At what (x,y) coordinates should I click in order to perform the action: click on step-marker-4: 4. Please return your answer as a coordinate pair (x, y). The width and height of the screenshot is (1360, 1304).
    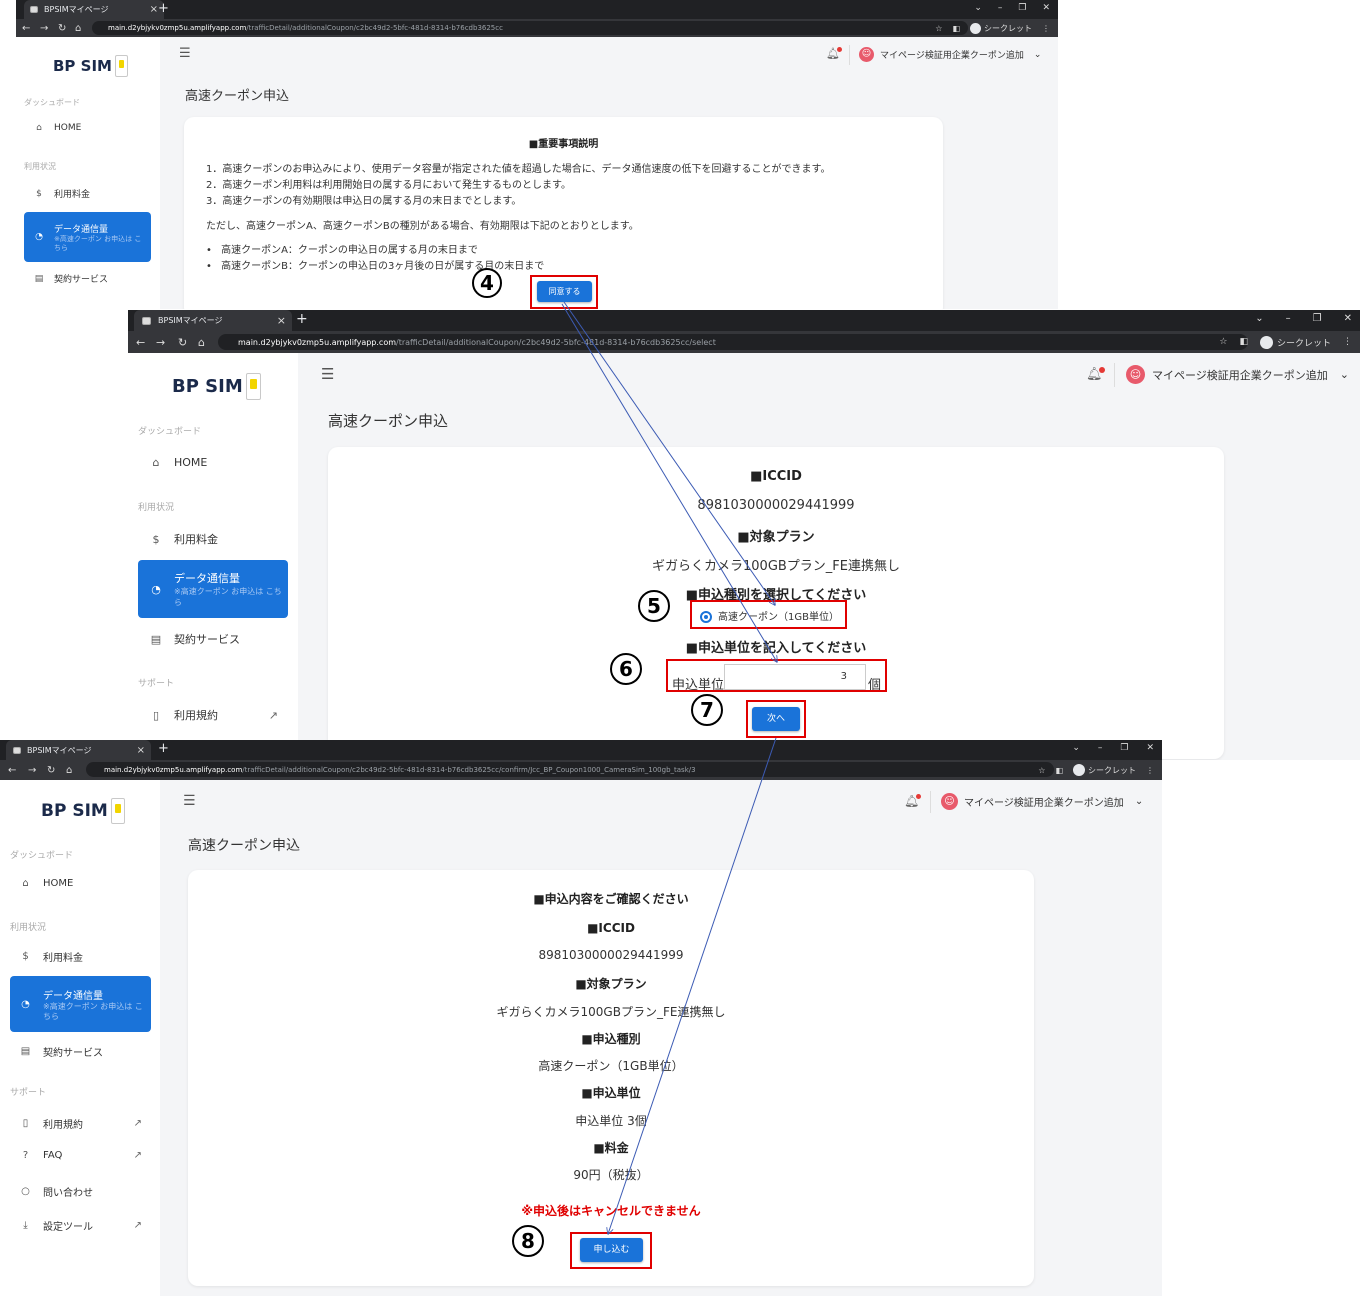
    Looking at the image, I should click on (487, 283).